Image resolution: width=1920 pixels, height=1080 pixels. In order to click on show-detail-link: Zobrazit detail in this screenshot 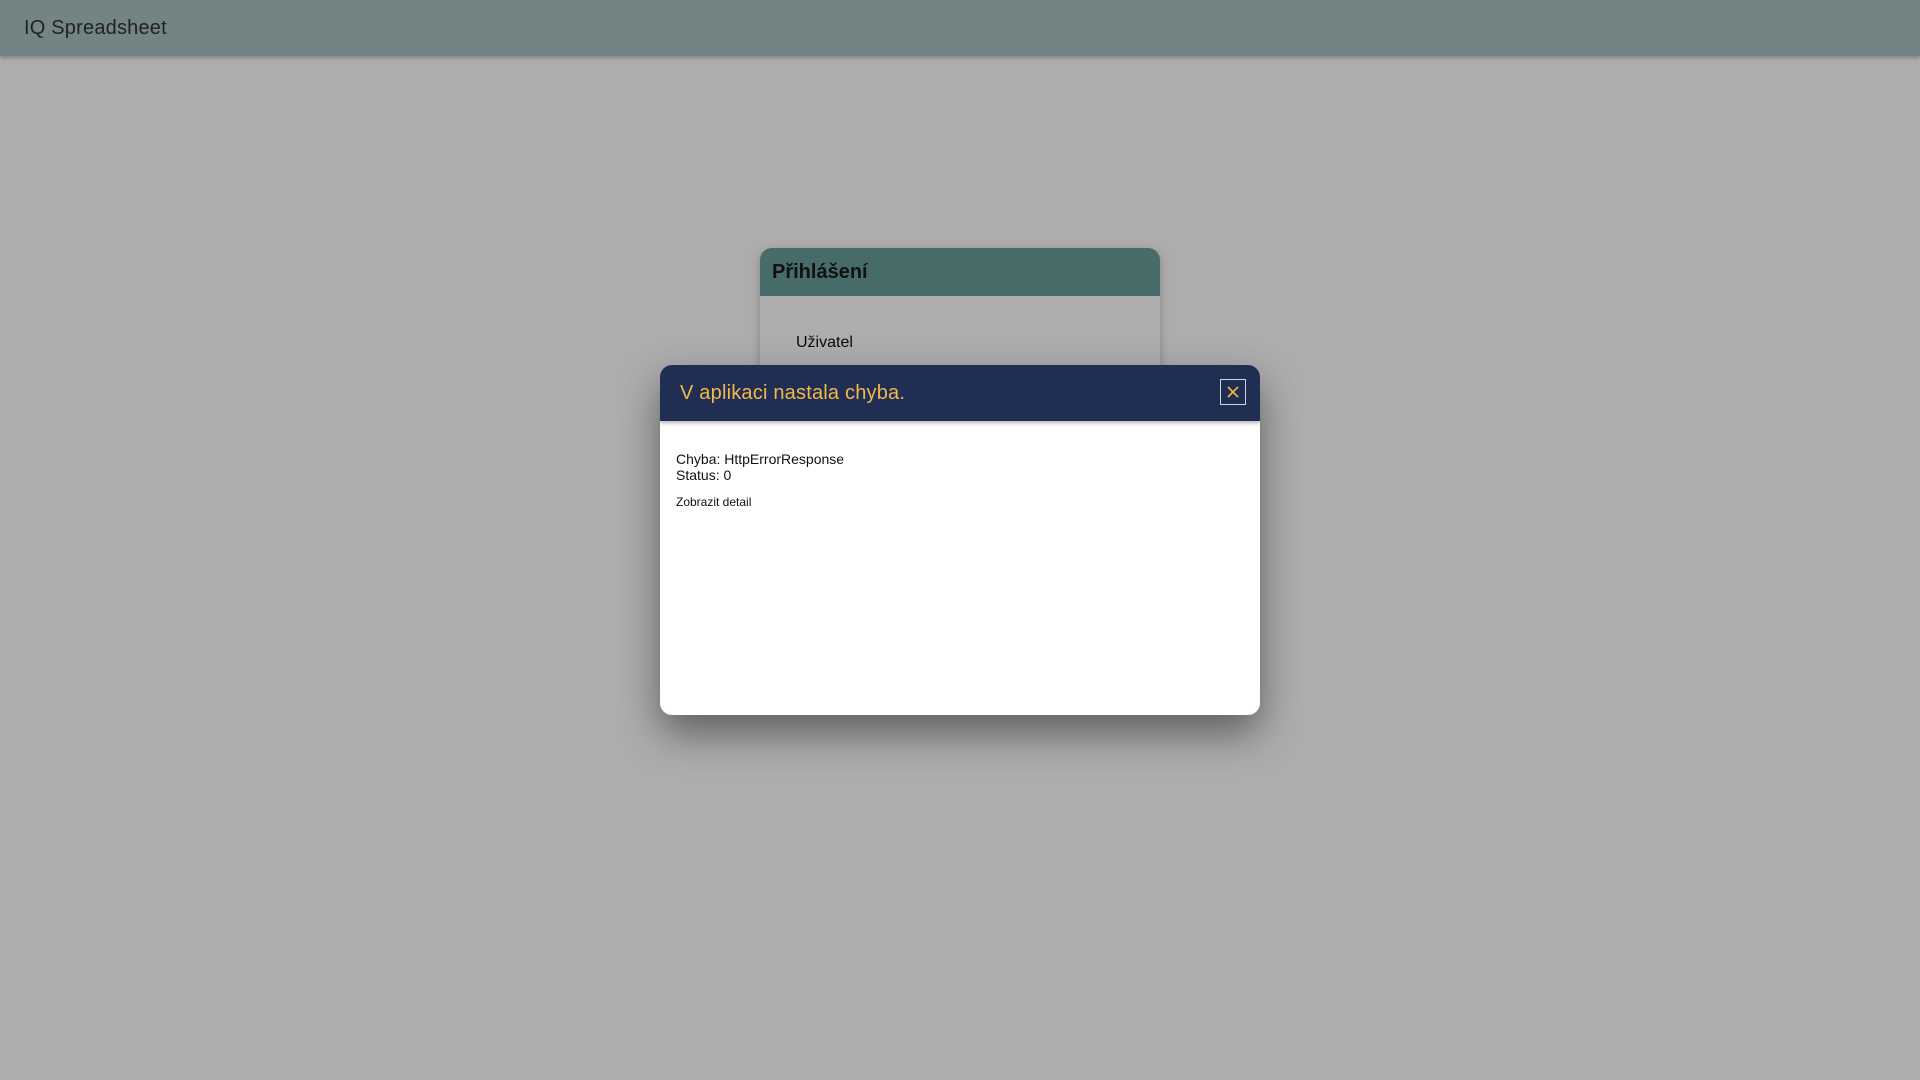, I will do `click(713, 502)`.